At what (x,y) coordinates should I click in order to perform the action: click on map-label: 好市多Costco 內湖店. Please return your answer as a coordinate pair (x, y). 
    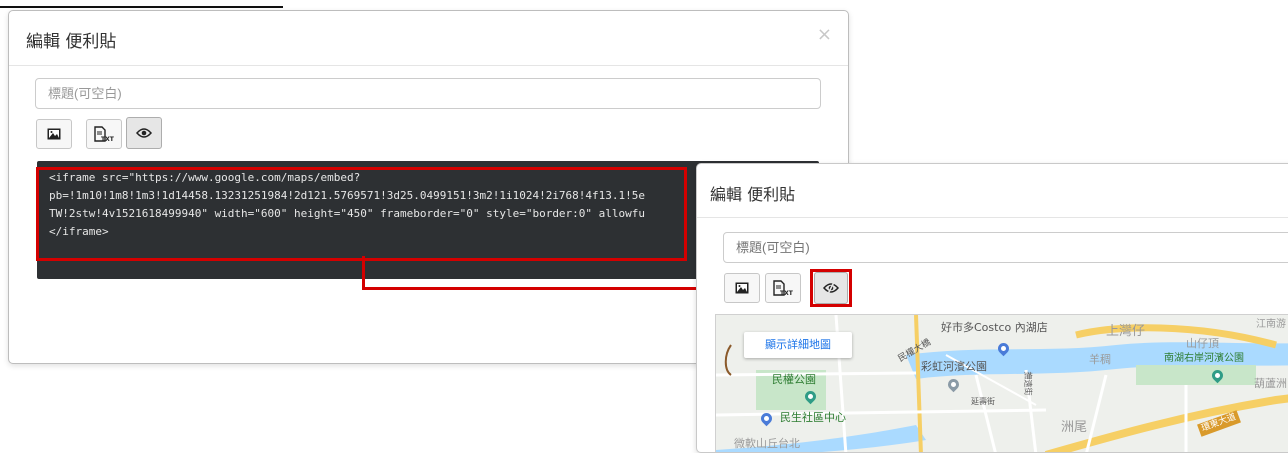
    Looking at the image, I should click on (994, 327).